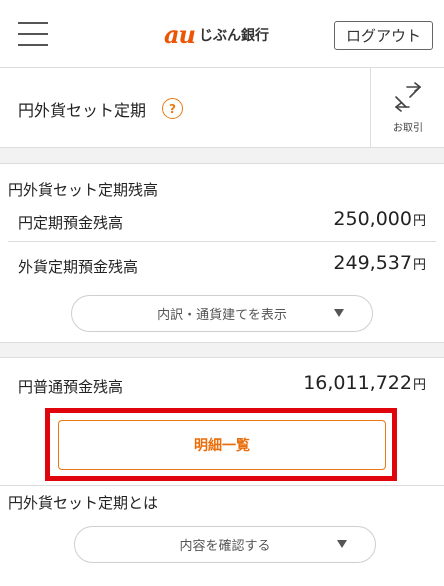 This screenshot has height=586, width=444. Describe the element at coordinates (82, 110) in the screenshot. I see `page-title: 円外貨セット定期` at that location.